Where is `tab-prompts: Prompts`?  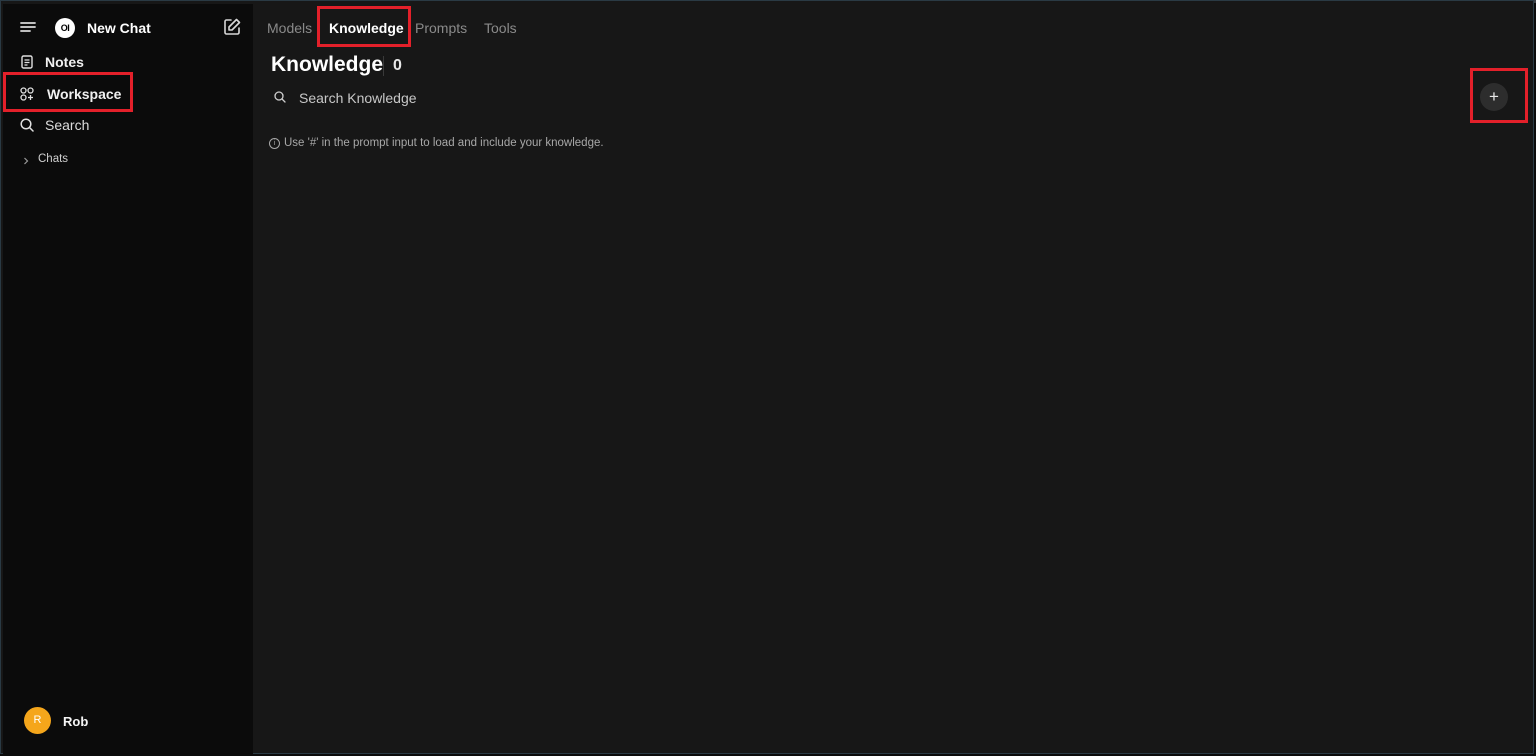 tab-prompts: Prompts is located at coordinates (441, 28).